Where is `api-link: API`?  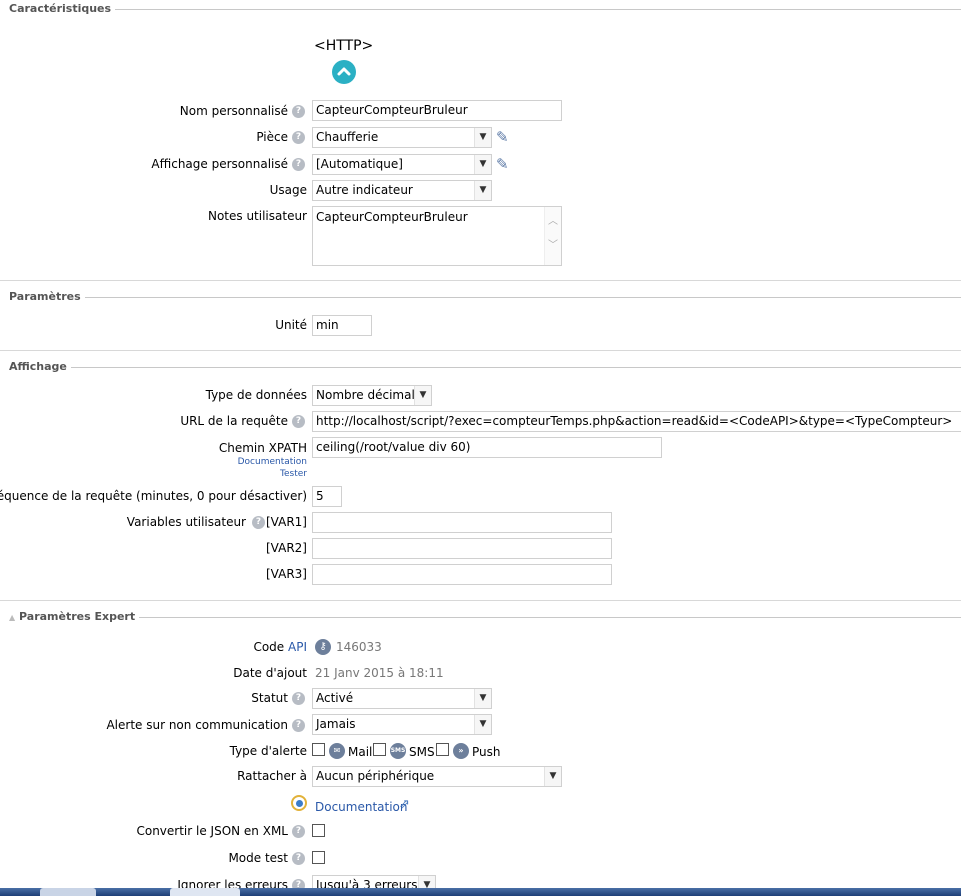 api-link: API is located at coordinates (297, 647).